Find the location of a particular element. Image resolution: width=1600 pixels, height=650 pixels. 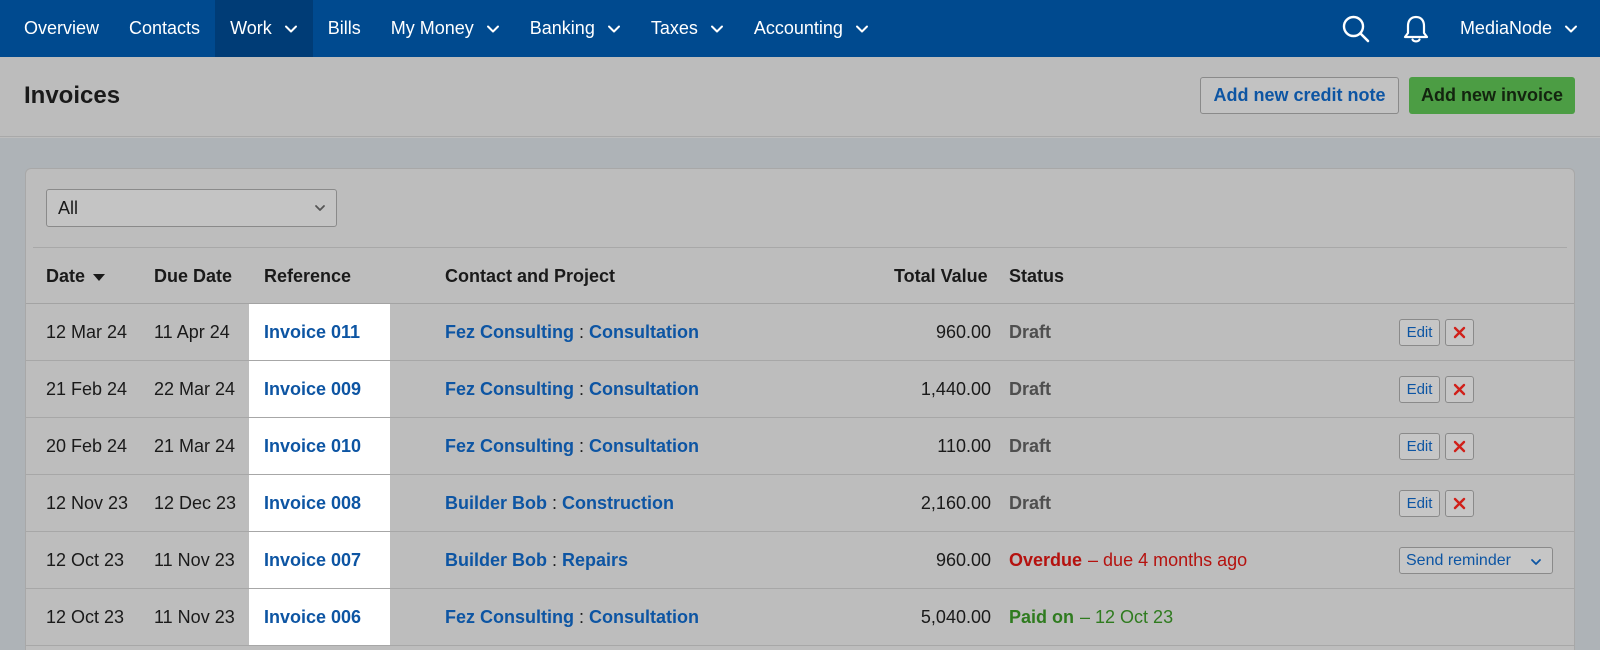

user-menu: MediaNode is located at coordinates (1523, 28).